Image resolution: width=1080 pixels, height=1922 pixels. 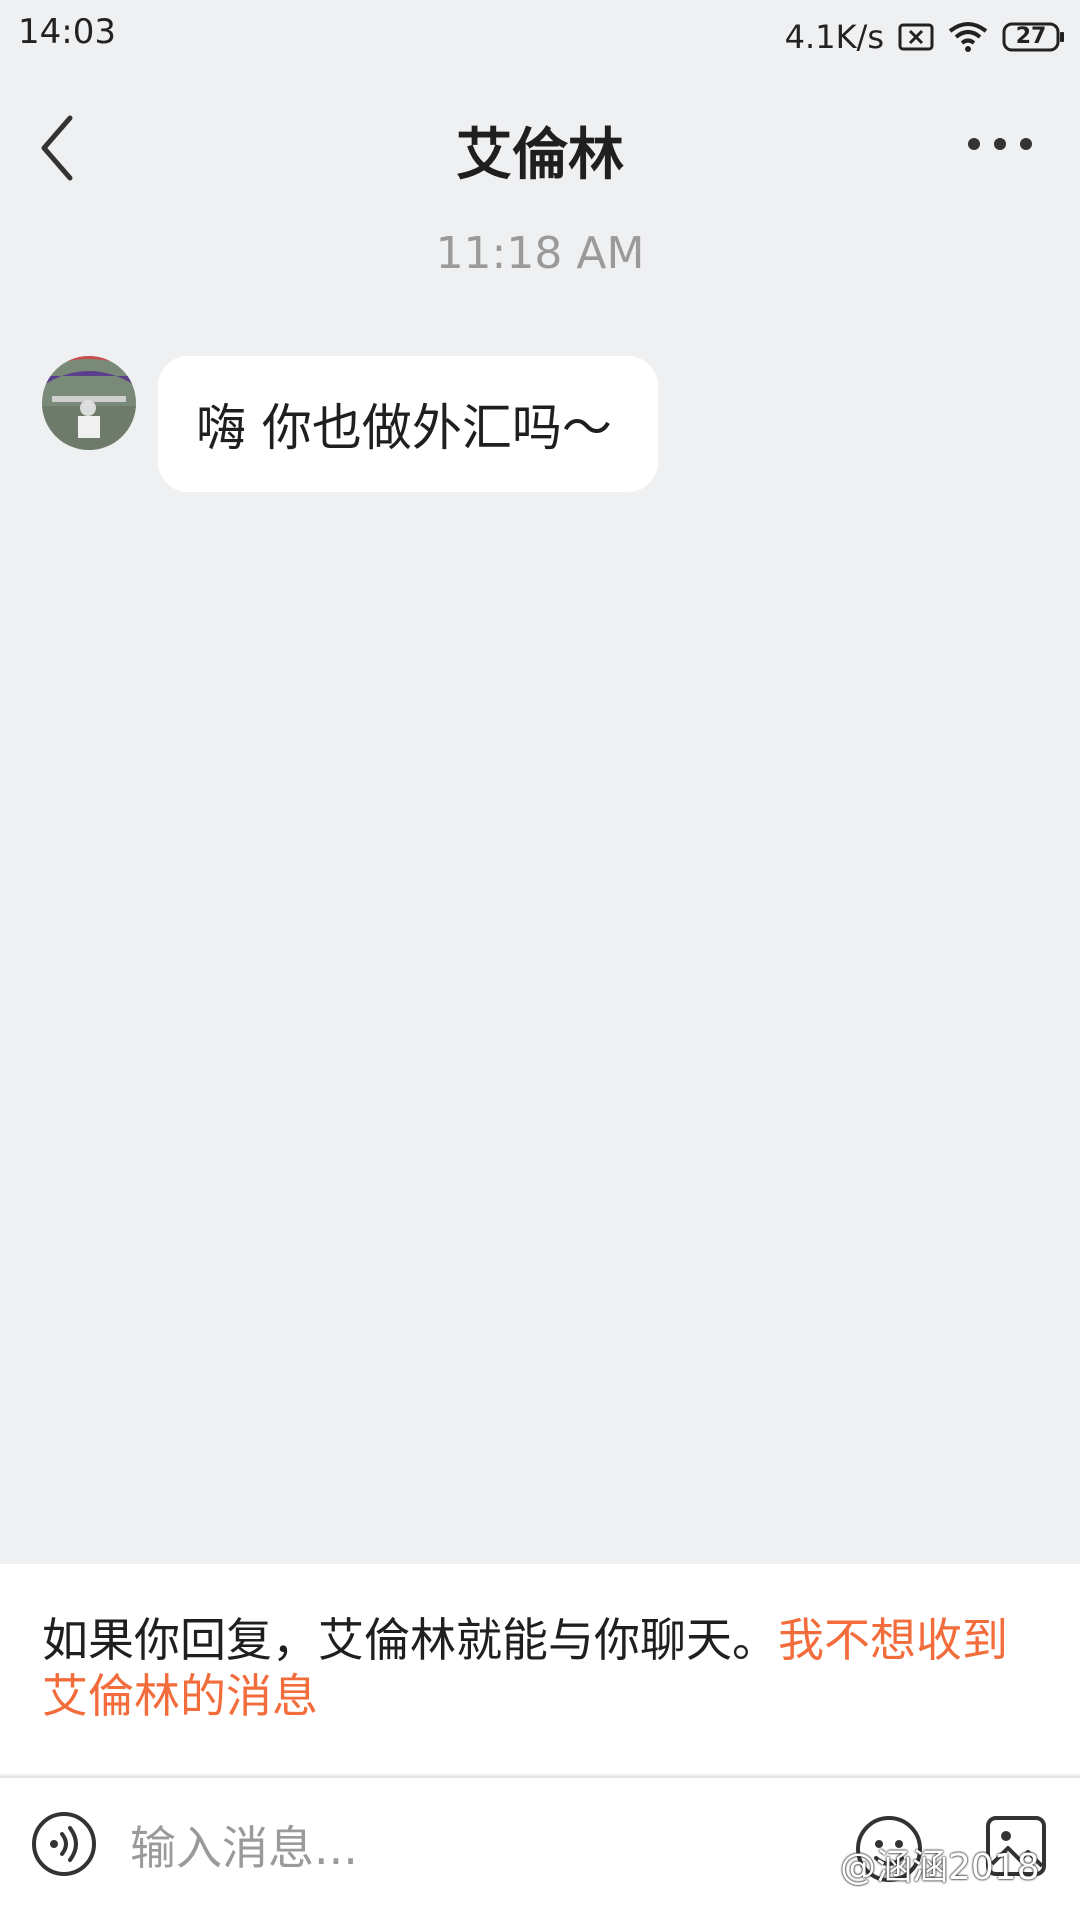 What do you see at coordinates (89, 403) in the screenshot?
I see `sender-avatar` at bounding box center [89, 403].